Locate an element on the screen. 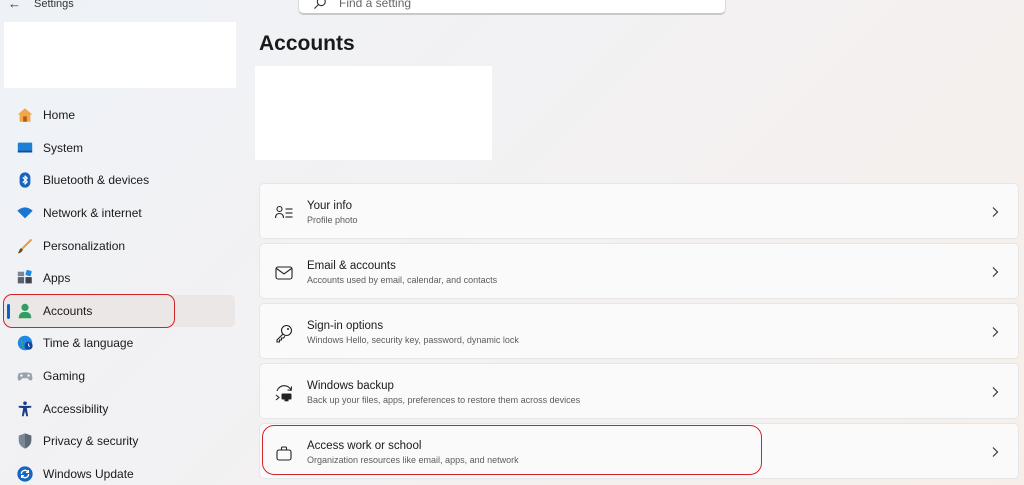  sidebar-item-privacy-security: Privacy & security is located at coordinates (119, 441).